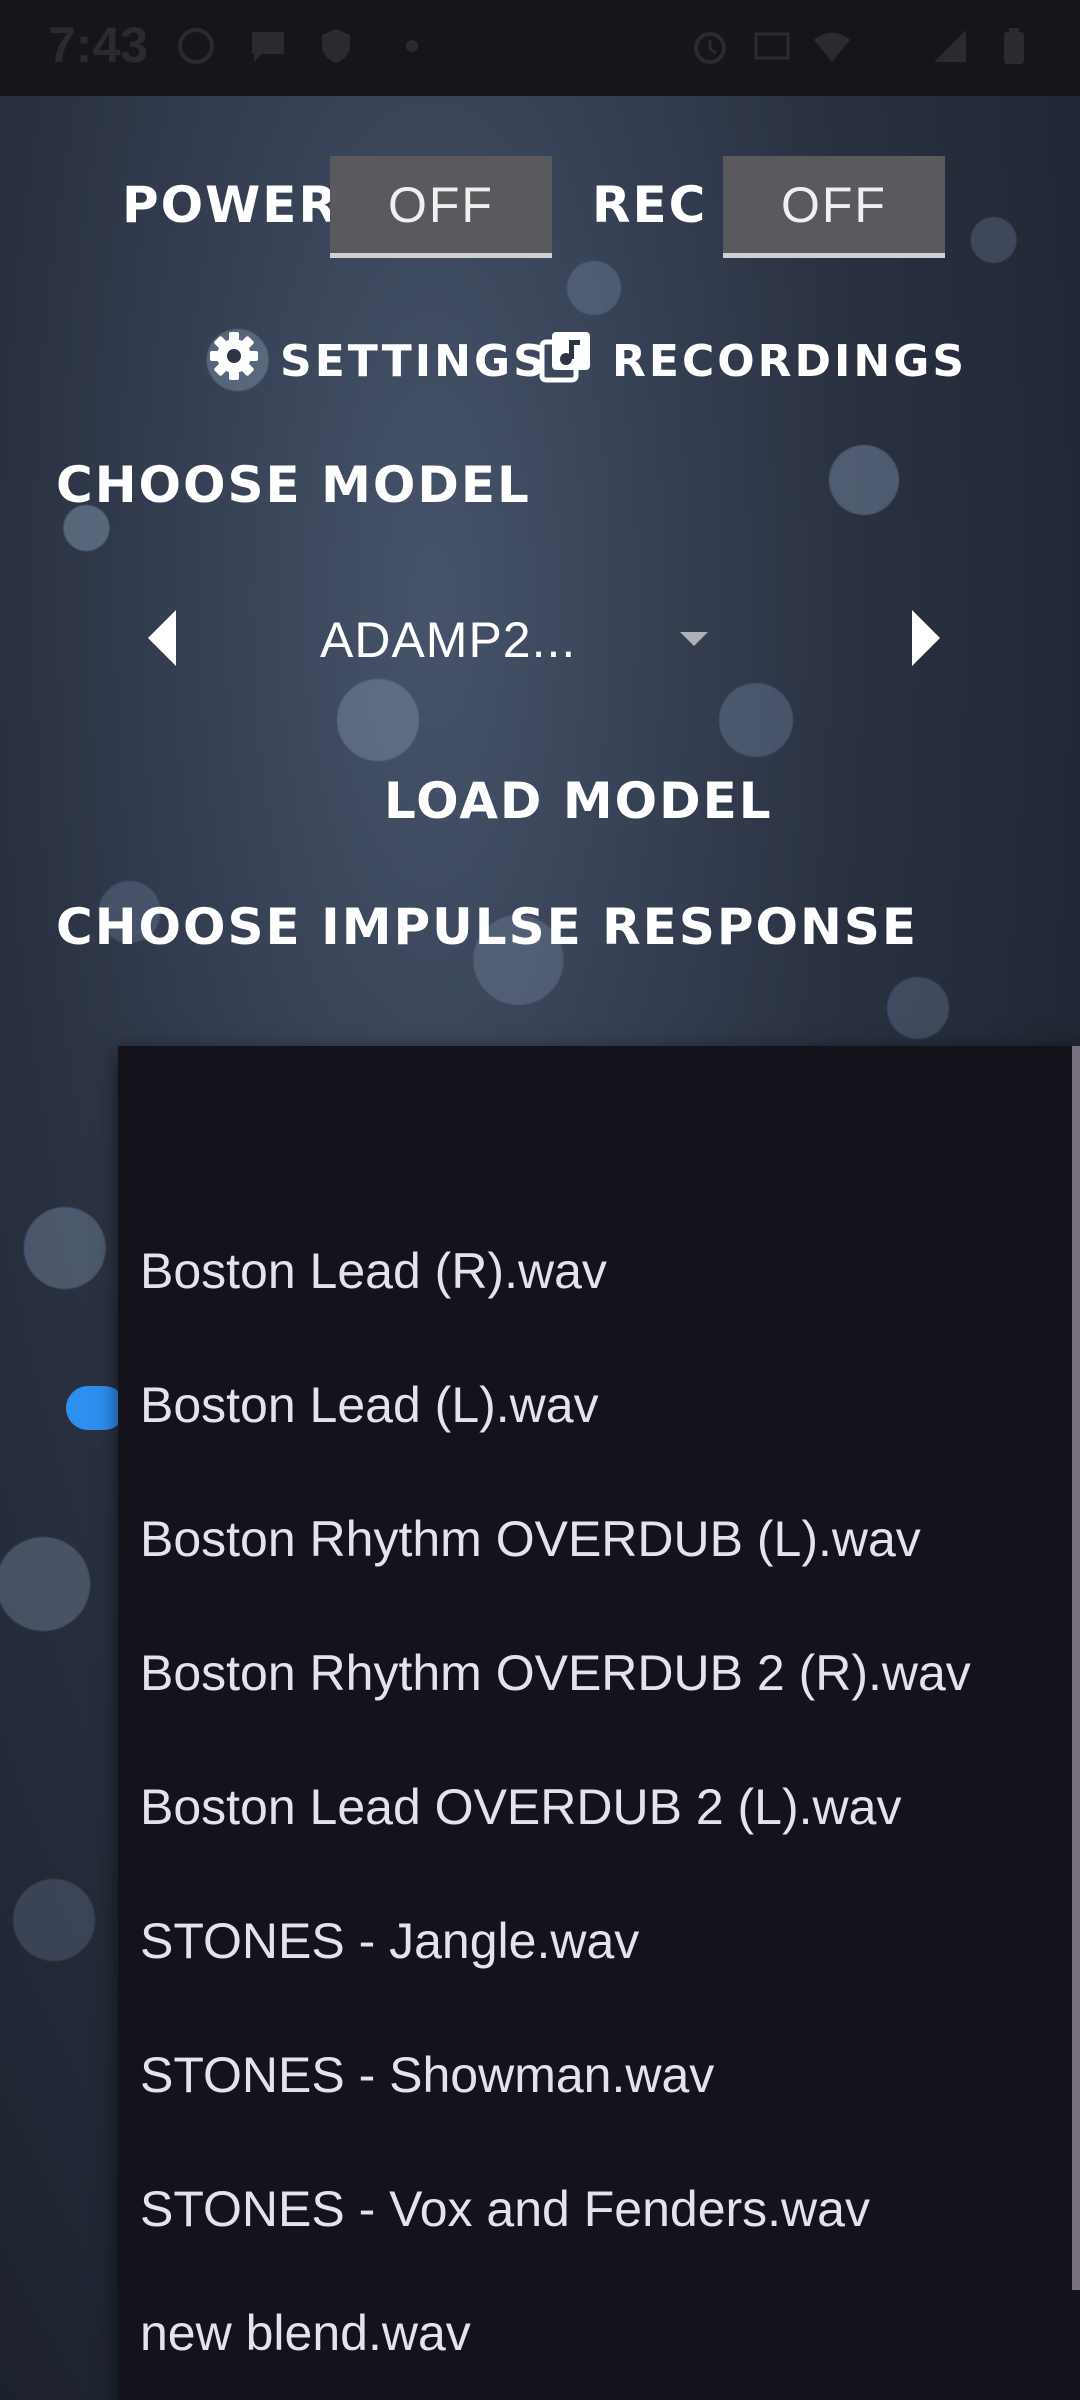 Image resolution: width=1080 pixels, height=2400 pixels. I want to click on dropdown-item: Boston Lead (L).wav, so click(605, 1405).